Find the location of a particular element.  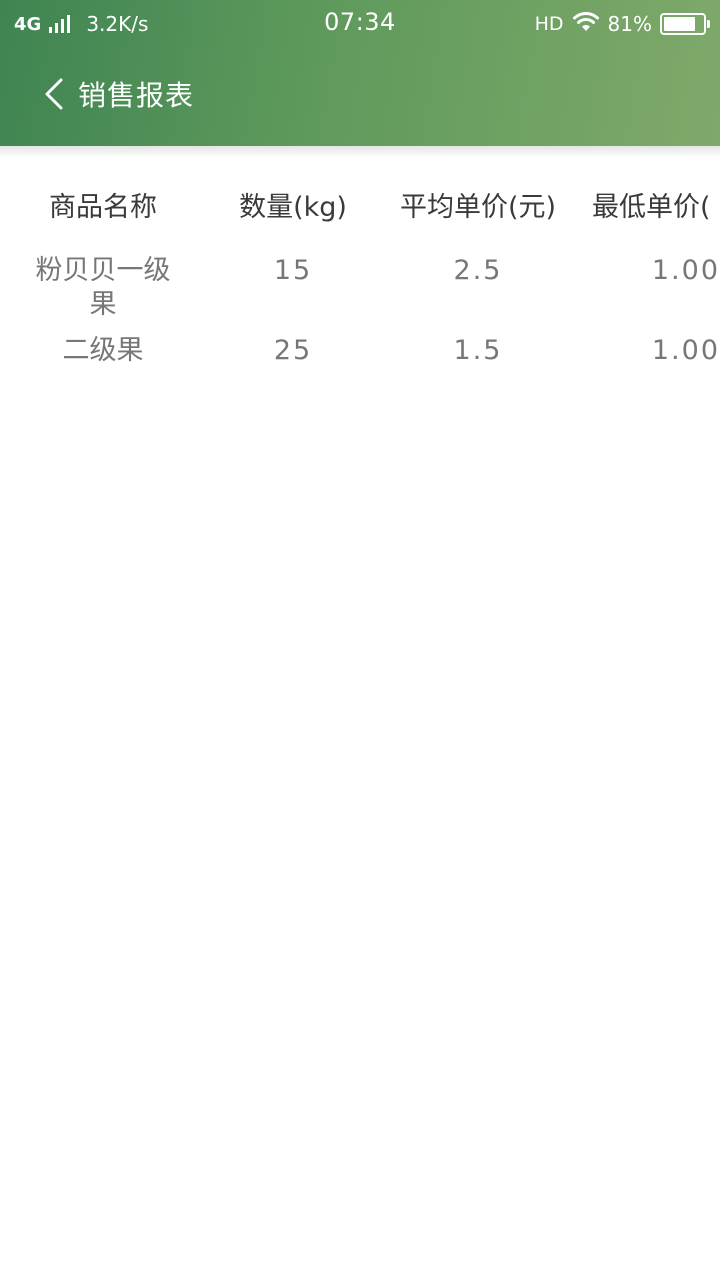

header-shadow is located at coordinates (360, 152).